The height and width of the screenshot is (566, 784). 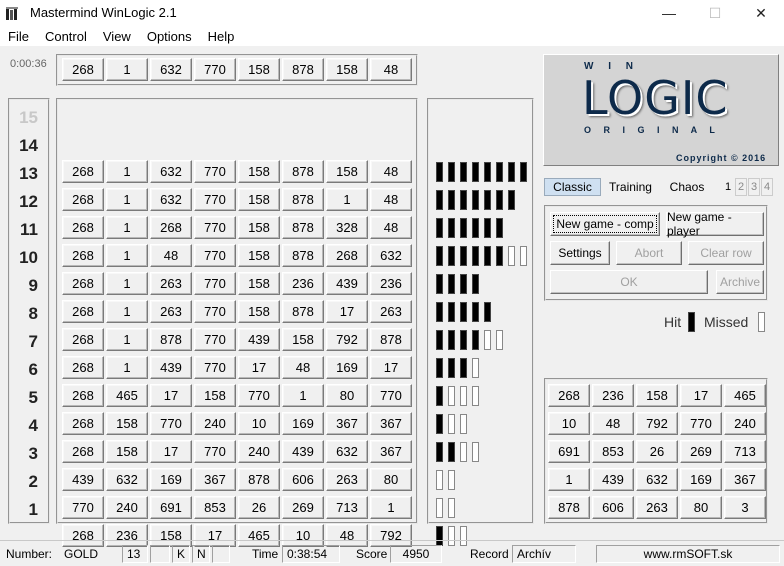 I want to click on clear-row-button: Clear row, so click(x=726, y=253).